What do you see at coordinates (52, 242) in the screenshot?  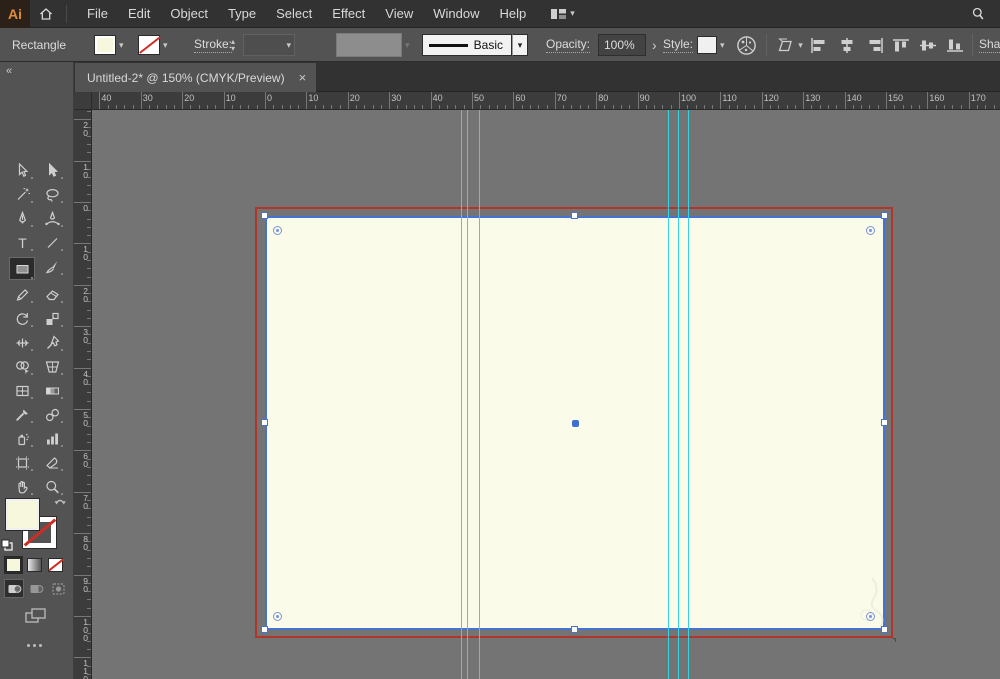 I see `line-segment-tool` at bounding box center [52, 242].